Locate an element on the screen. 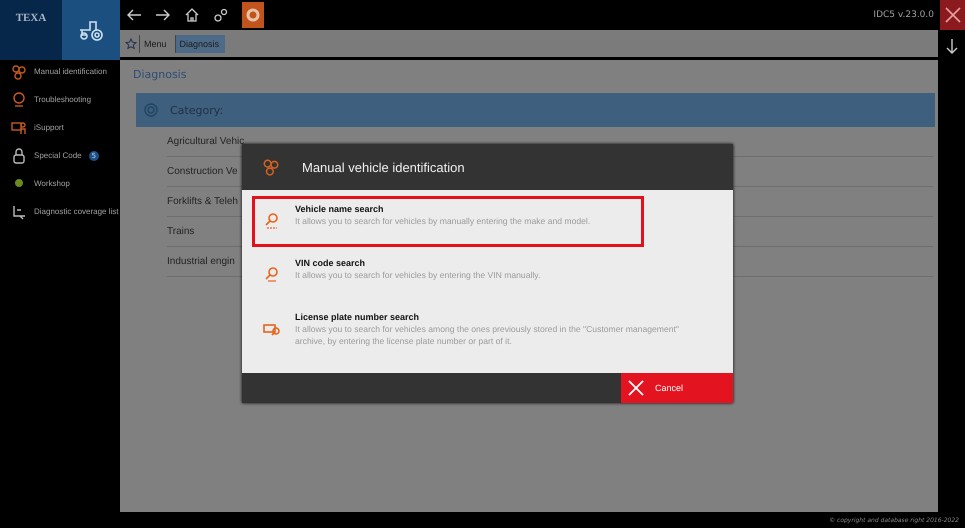  search-option: Vehicle name search It allows you to search for vehicles by manually entering the make and model. is located at coordinates (448, 221).